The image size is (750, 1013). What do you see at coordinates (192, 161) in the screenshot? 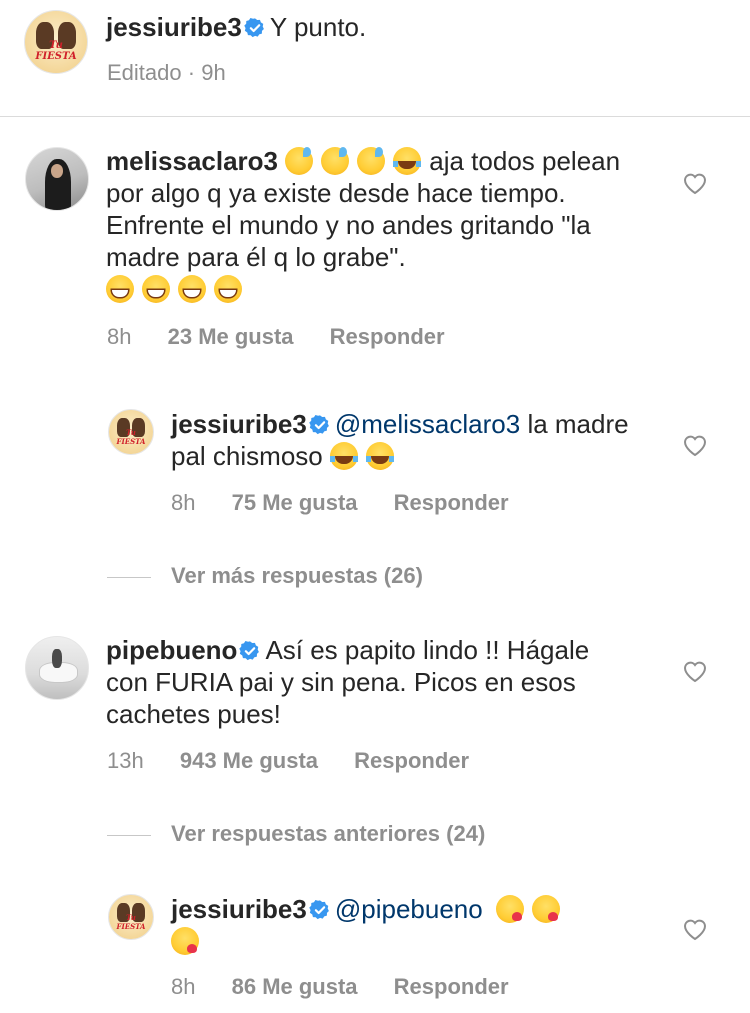
I see `comment-username: melissaclaro3` at bounding box center [192, 161].